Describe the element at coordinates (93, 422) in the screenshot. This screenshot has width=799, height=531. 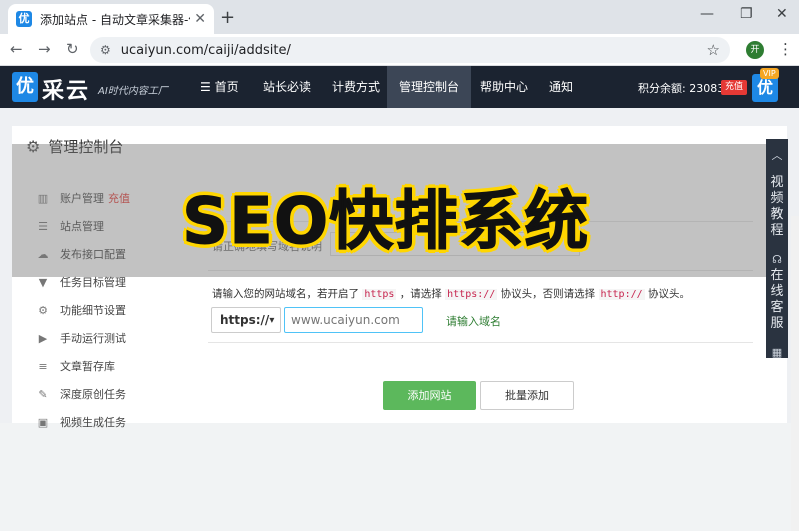
I see `sidebar-item-label: 视频生成任务` at that location.